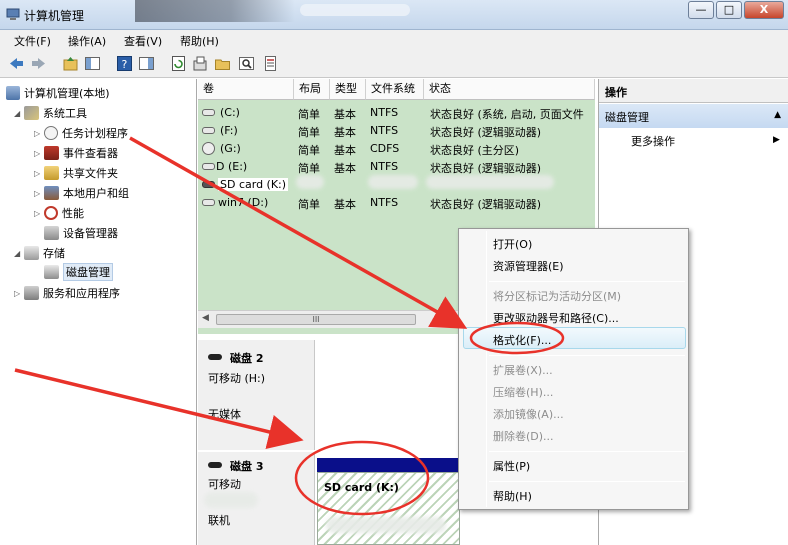 The width and height of the screenshot is (788, 545). I want to click on tree-label-device-manager: 设备管理器, so click(90, 233).